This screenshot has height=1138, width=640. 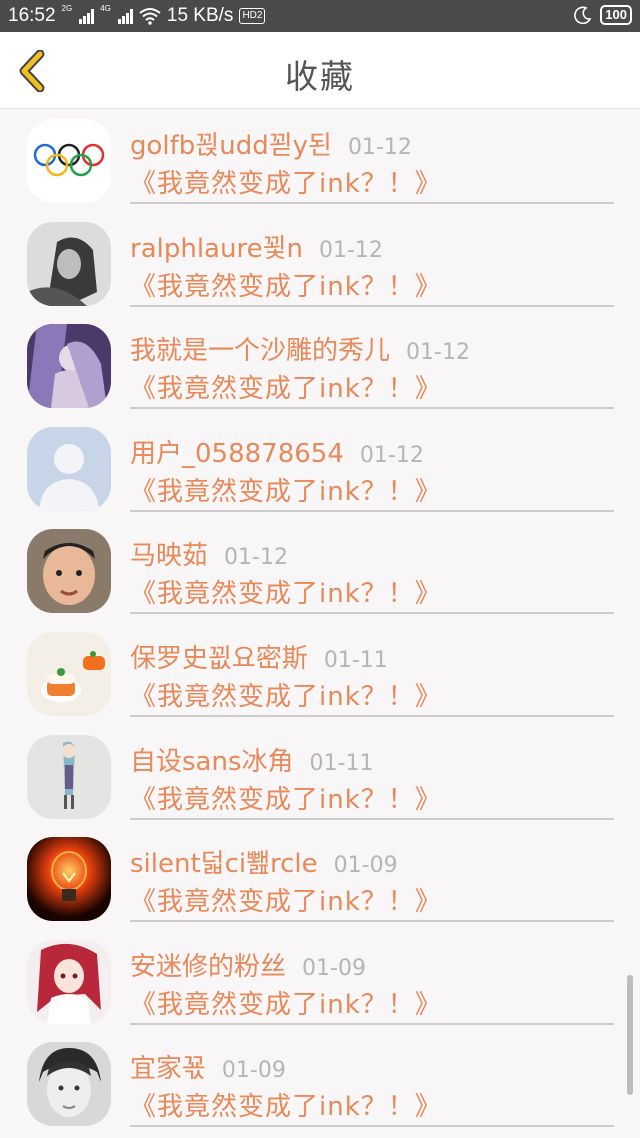 What do you see at coordinates (150, 16) in the screenshot?
I see `wifi-icon` at bounding box center [150, 16].